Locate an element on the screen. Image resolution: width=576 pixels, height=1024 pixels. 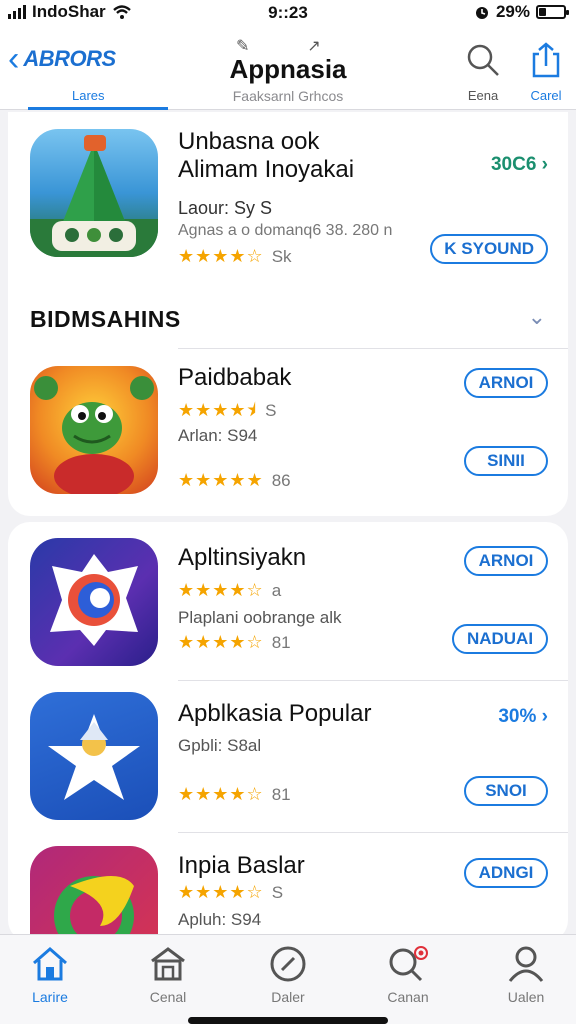
secondary-action-button: SNOI is located at coordinates (506, 791).